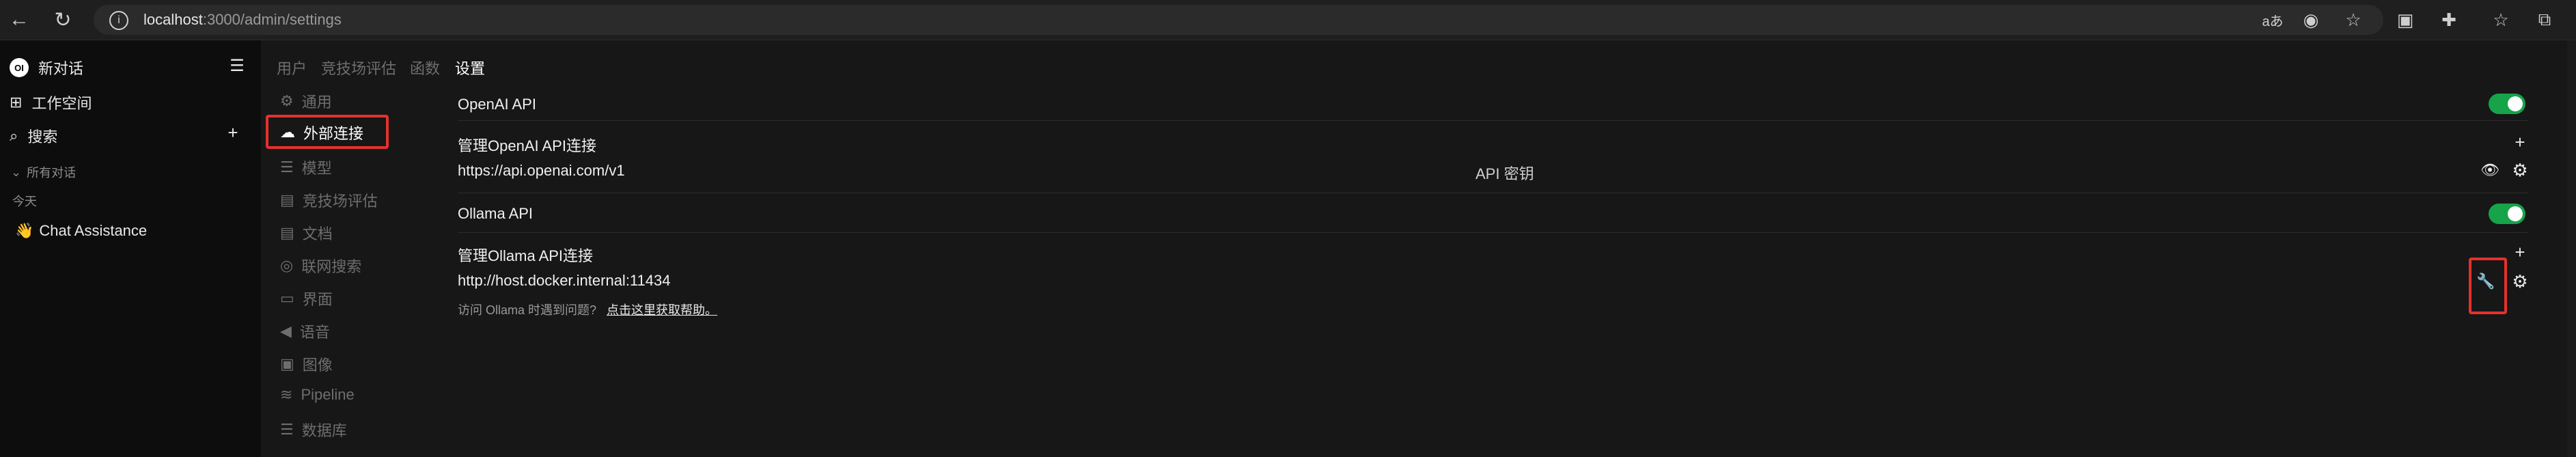 The height and width of the screenshot is (457, 2576). What do you see at coordinates (1238, 20) in the screenshot?
I see `address-bar` at bounding box center [1238, 20].